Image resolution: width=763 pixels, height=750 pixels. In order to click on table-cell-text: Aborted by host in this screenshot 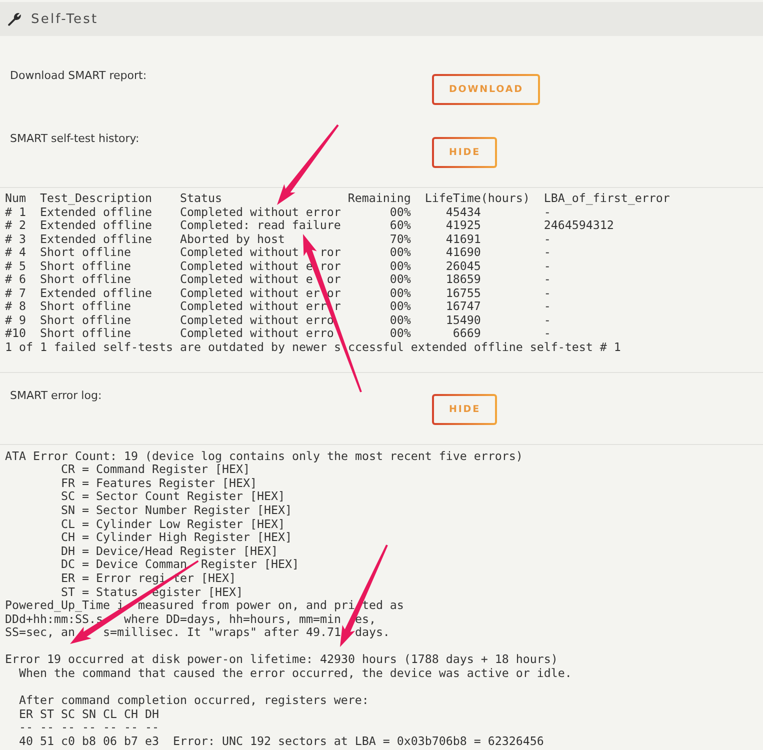, I will do `click(233, 239)`.